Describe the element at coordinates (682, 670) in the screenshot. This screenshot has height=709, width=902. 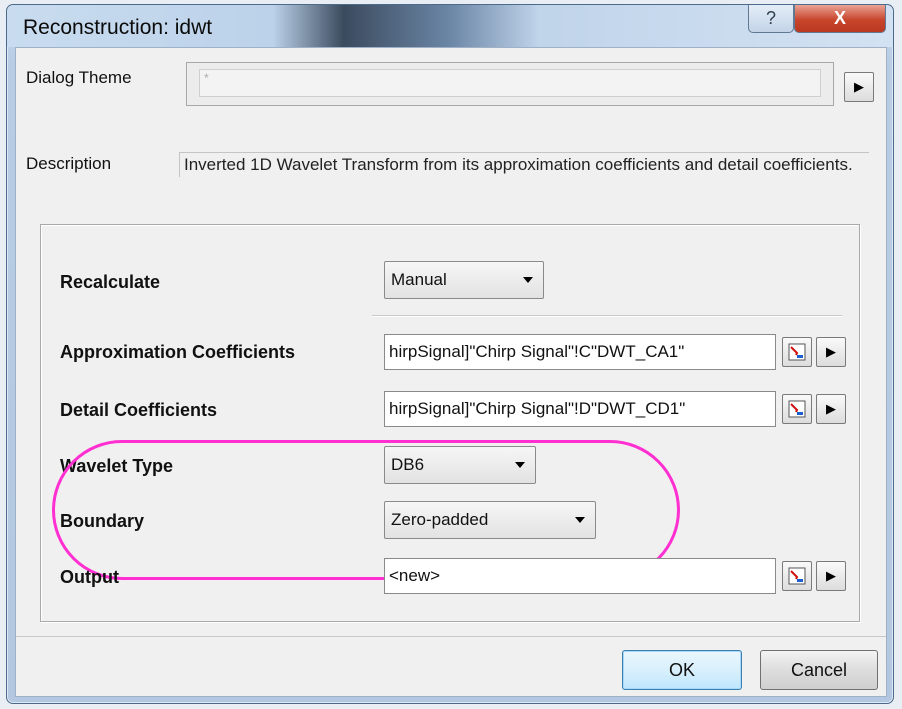
I see `ok-button: OK` at that location.